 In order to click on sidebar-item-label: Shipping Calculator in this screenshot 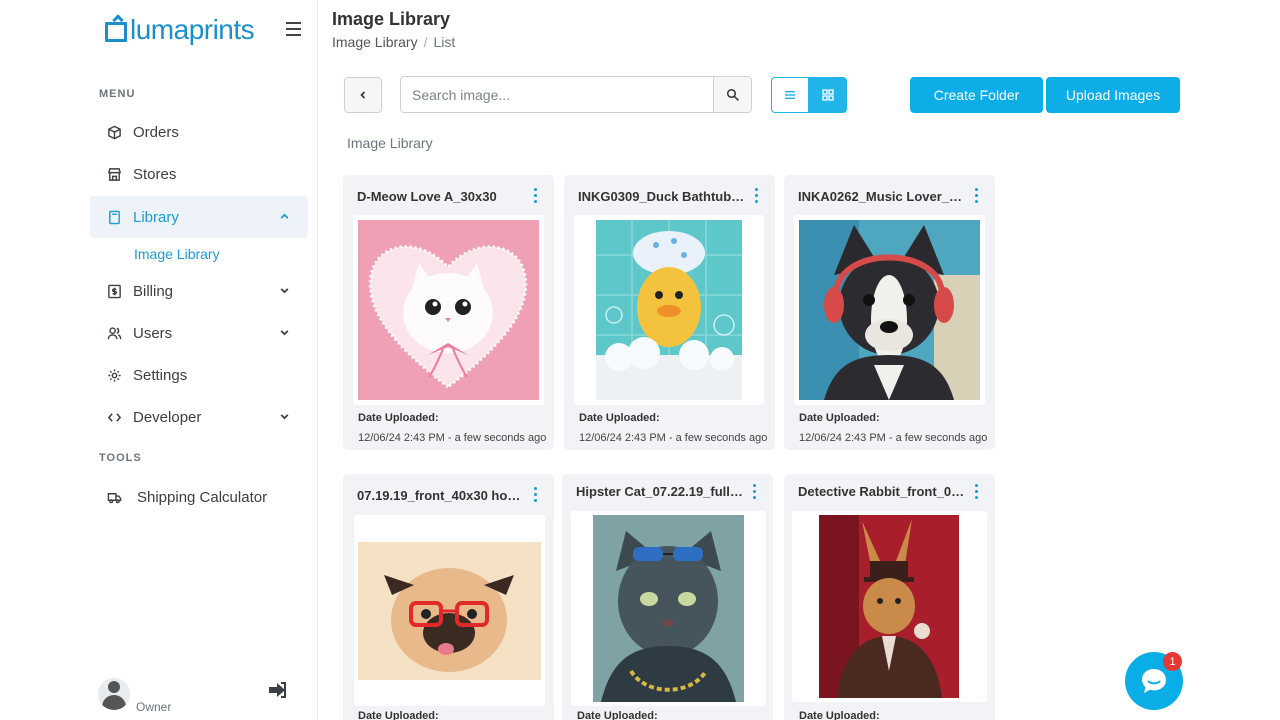, I will do `click(202, 497)`.